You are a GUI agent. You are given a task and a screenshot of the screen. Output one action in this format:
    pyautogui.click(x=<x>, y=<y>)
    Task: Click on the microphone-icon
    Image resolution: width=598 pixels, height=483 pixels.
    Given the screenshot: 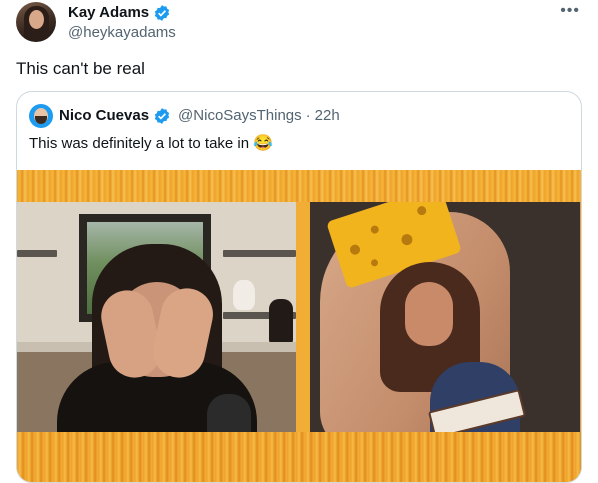 What is the action you would take?
    pyautogui.click(x=229, y=413)
    